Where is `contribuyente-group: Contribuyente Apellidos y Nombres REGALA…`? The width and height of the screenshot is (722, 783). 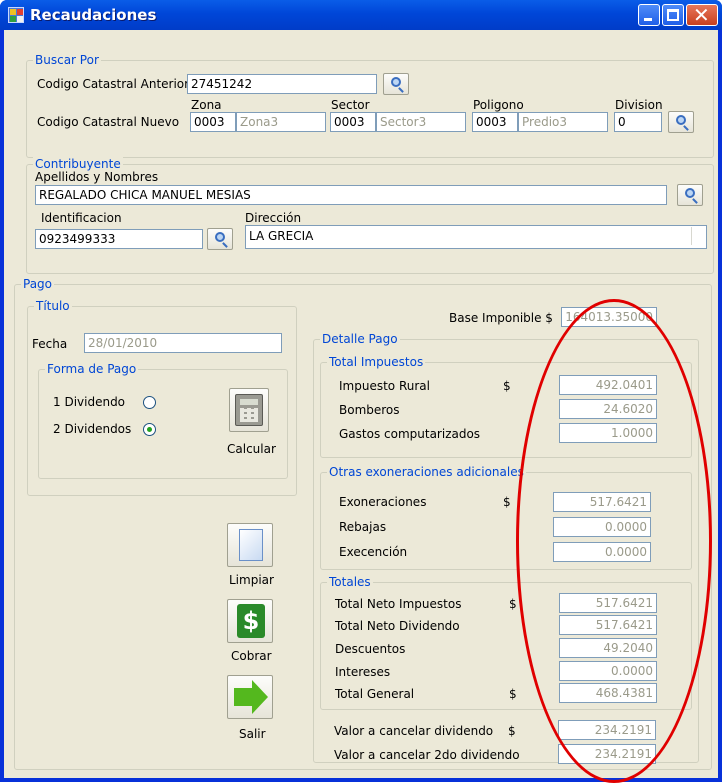 contribuyente-group: Contribuyente Apellidos y Nombres REGALA… is located at coordinates (370, 215).